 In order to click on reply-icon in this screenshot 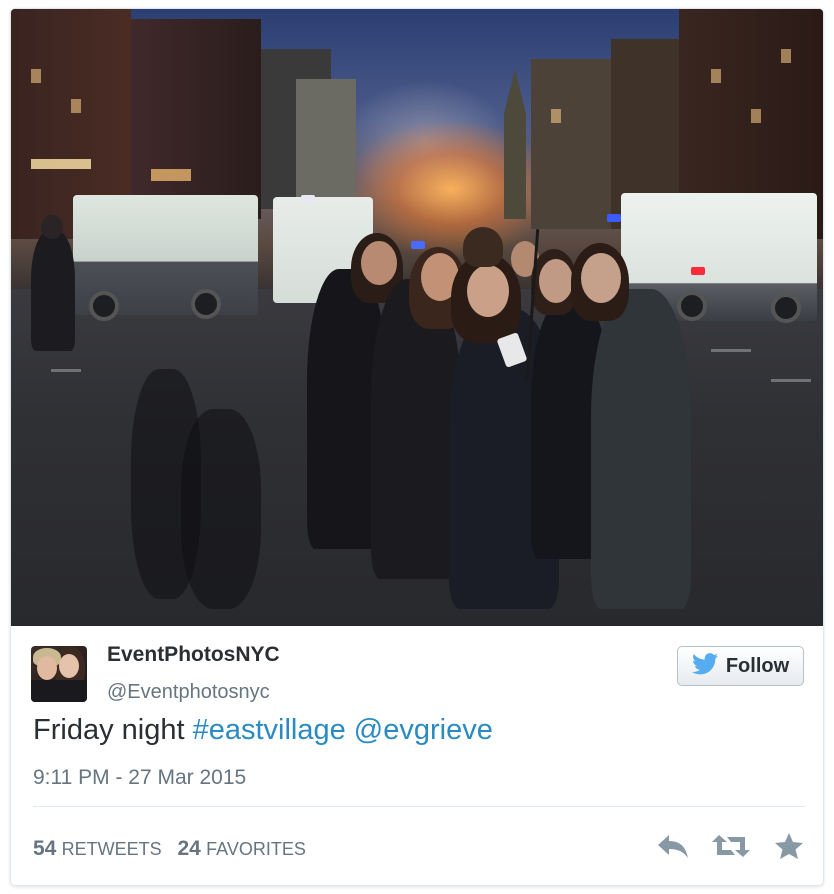, I will do `click(673, 848)`.